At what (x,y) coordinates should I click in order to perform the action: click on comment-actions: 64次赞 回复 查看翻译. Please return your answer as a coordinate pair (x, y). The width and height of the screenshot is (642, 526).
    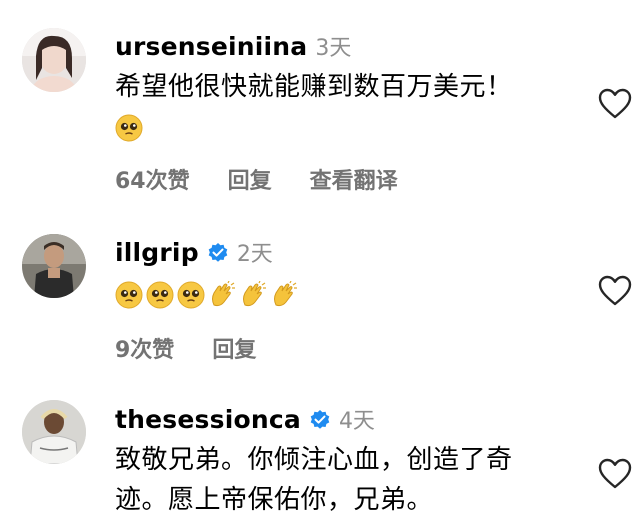
    Looking at the image, I should click on (343, 179).